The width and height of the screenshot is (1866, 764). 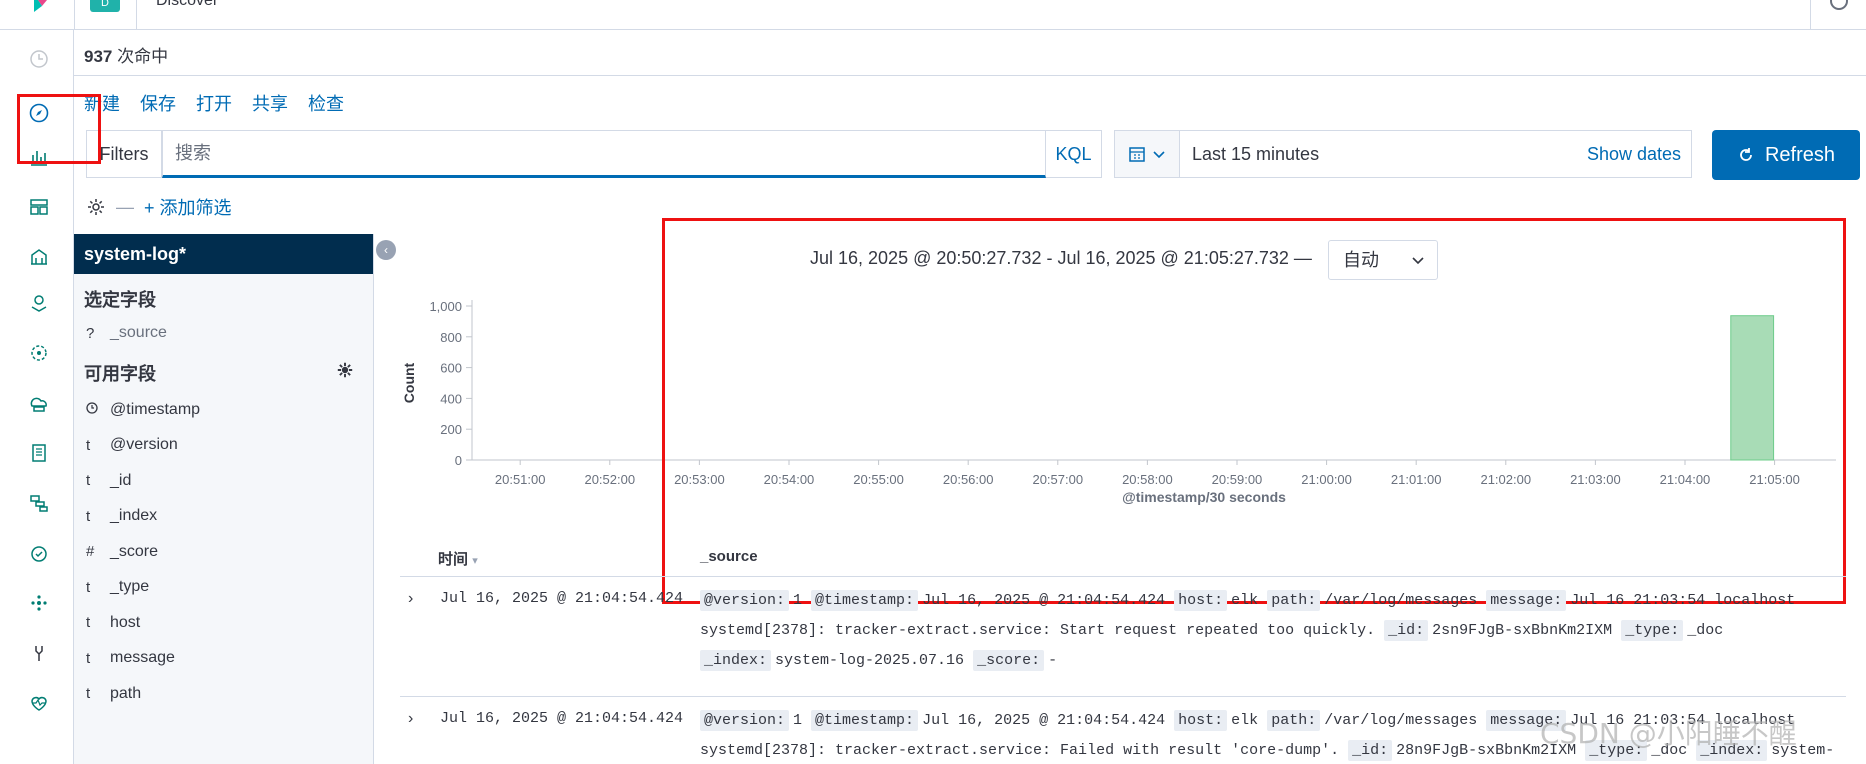 I want to click on hits-label: 次命中, so click(x=140, y=56).